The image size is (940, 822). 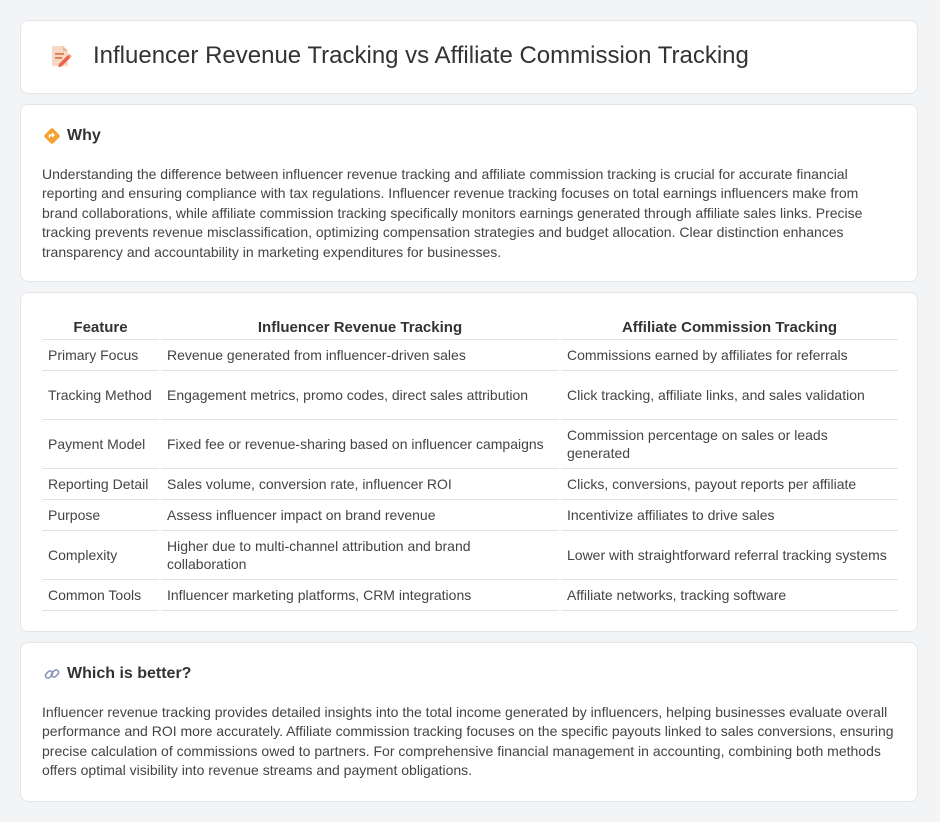 What do you see at coordinates (101, 555) in the screenshot?
I see `cell-feature: Complexity` at bounding box center [101, 555].